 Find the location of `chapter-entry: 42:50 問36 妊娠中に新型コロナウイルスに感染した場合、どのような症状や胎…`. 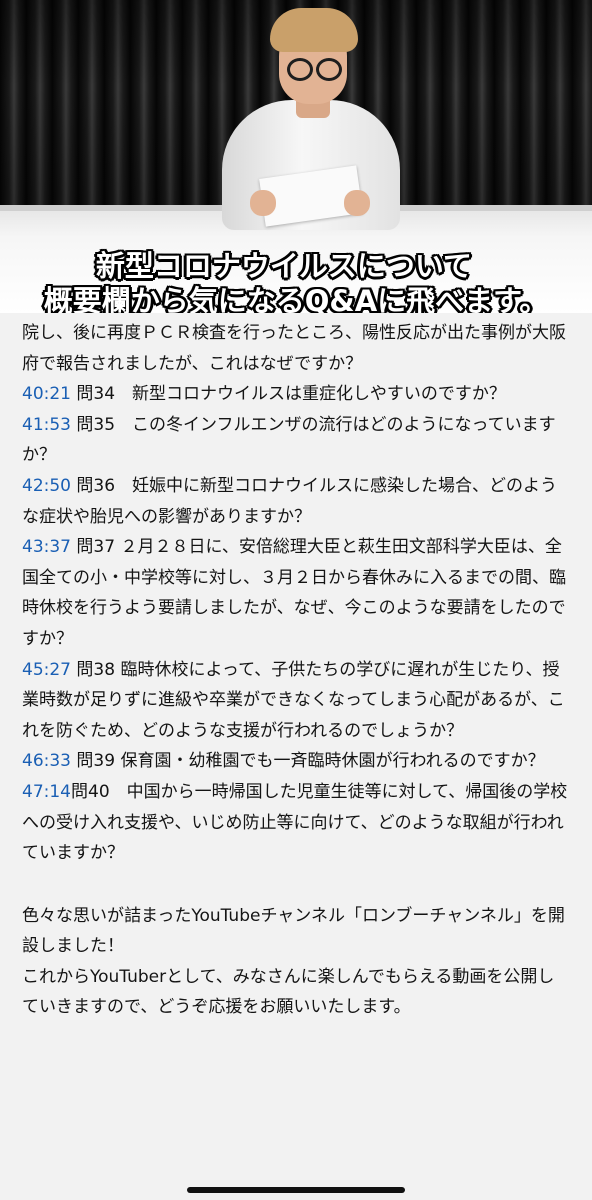

chapter-entry: 42:50 問36 妊娠中に新型コロナウイルスに感染した場合、どのような症状や胎… is located at coordinates (296, 501).